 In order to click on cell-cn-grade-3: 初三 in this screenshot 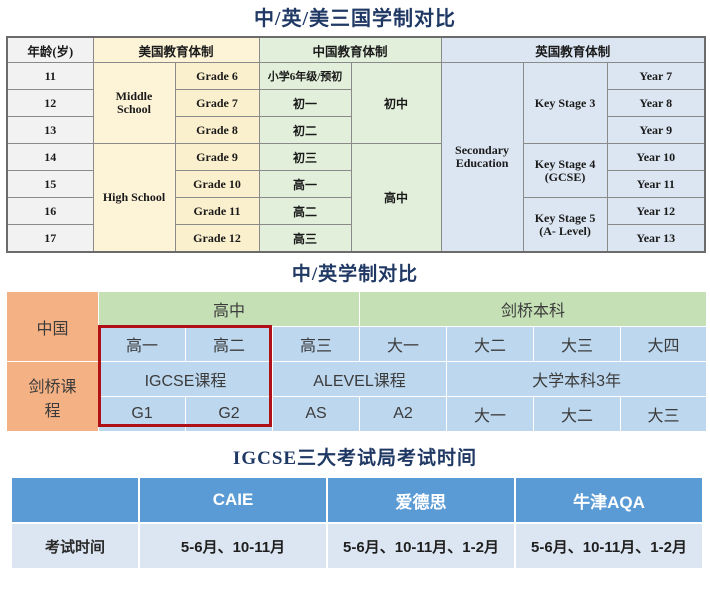, I will do `click(305, 157)`.